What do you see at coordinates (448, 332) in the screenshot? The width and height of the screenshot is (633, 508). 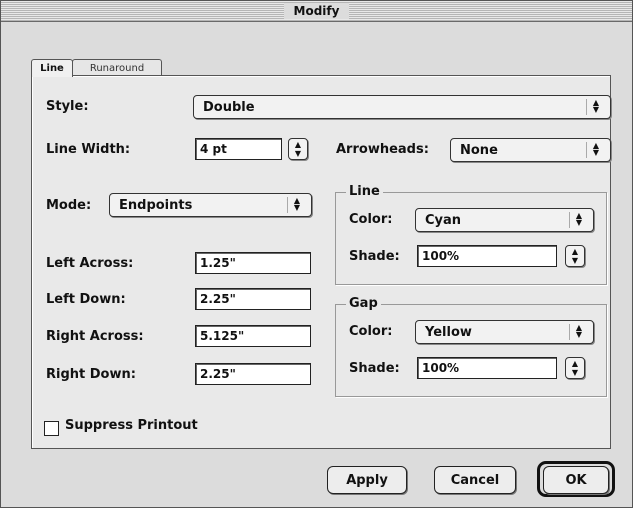 I see `gap-color-value: Yellow` at bounding box center [448, 332].